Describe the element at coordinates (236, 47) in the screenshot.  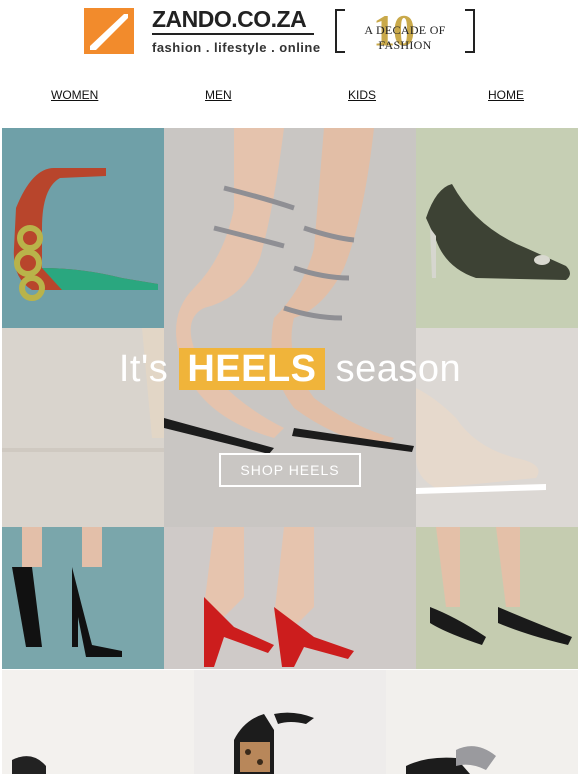
I see `brand-tagline: fashion . lifestyle . online` at that location.